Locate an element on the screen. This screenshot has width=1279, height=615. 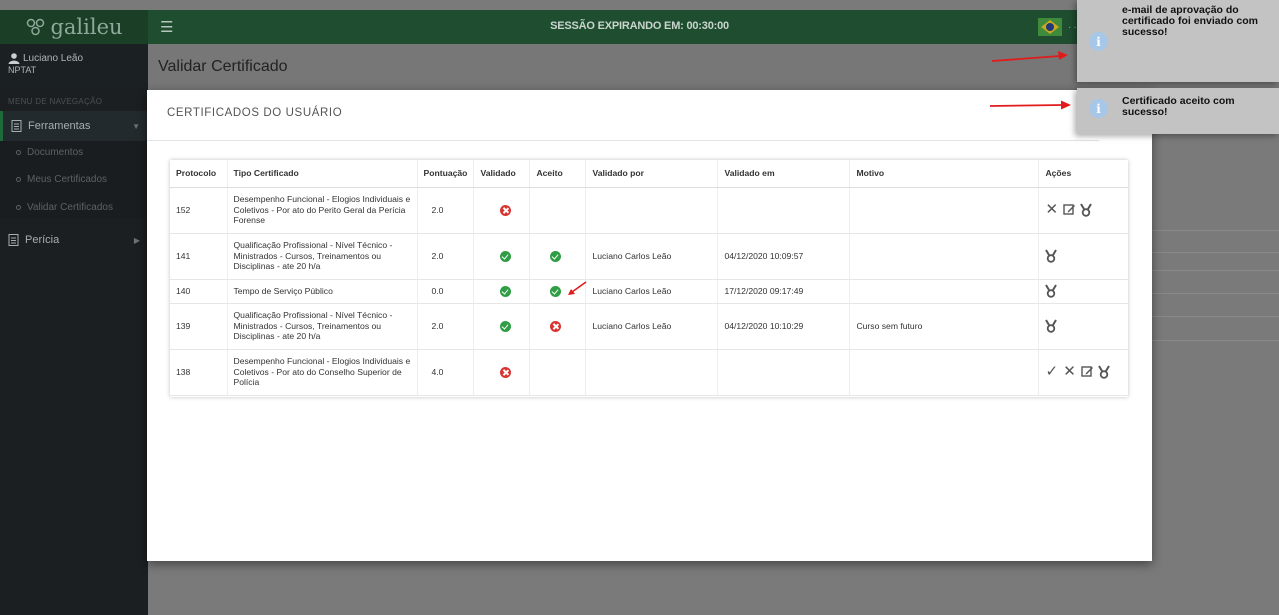
column-header: Validado em is located at coordinates (784, 174).